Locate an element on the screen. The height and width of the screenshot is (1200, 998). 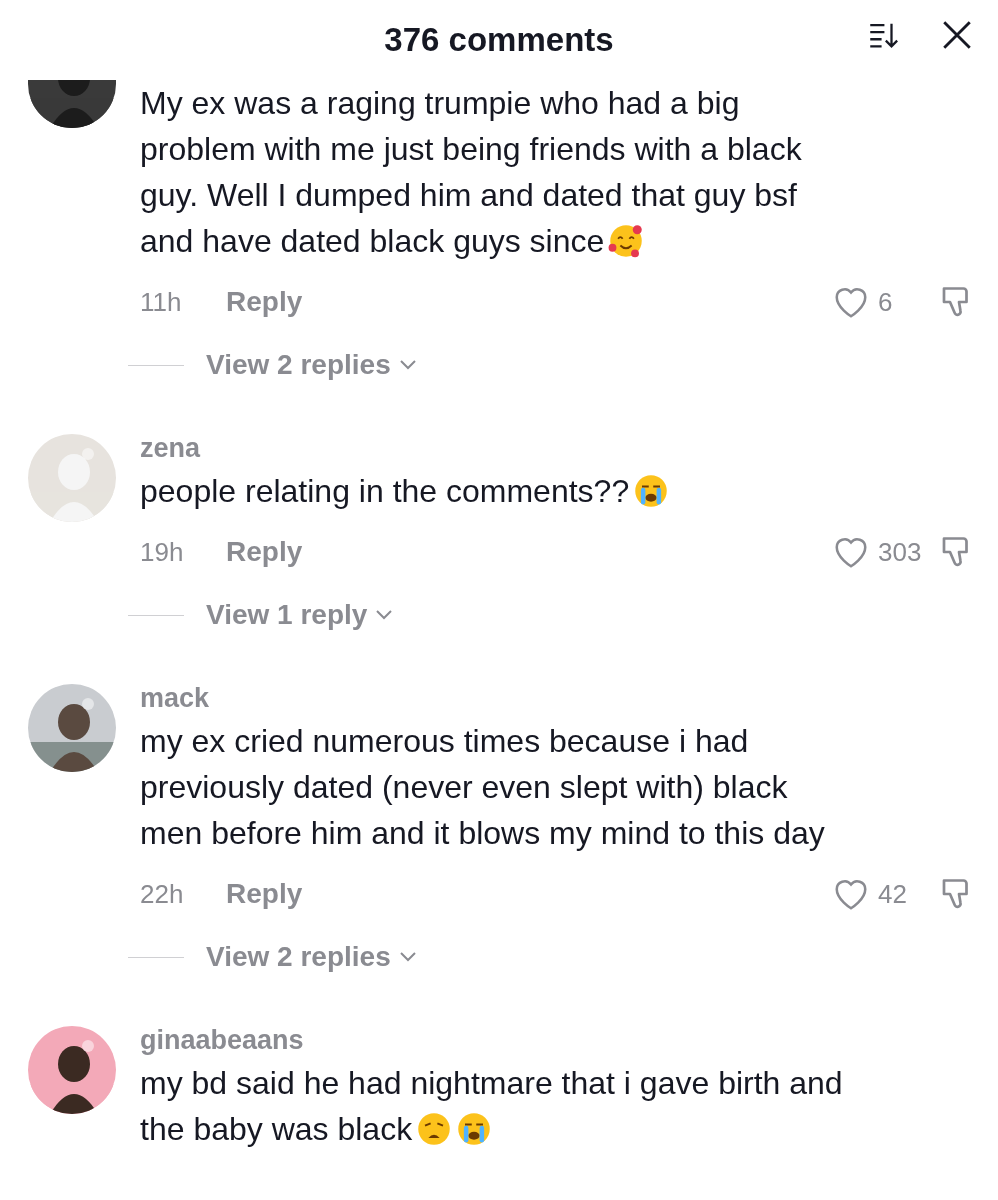
comment-text: the baby was black is located at coordinates (557, 1129).